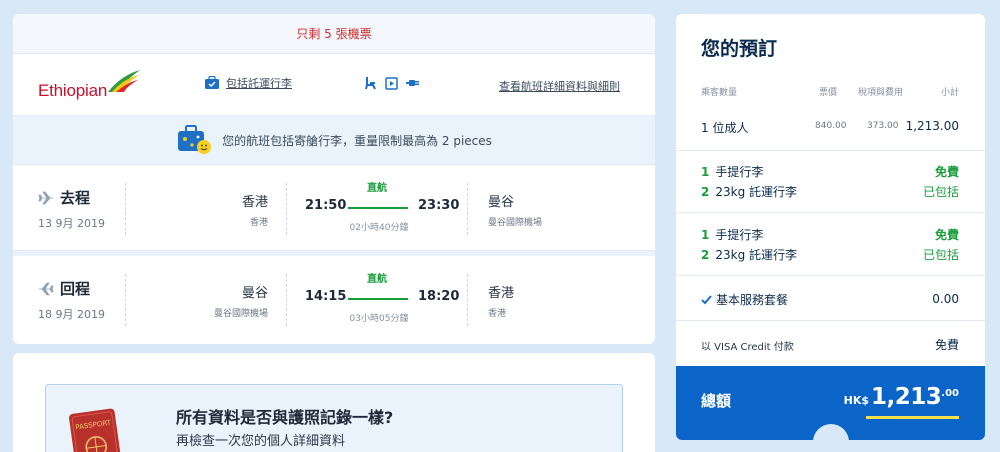  I want to click on baggage-notice-text: 您的航班包括寄艙行李，重量限制最高為 2 pieces, so click(357, 140).